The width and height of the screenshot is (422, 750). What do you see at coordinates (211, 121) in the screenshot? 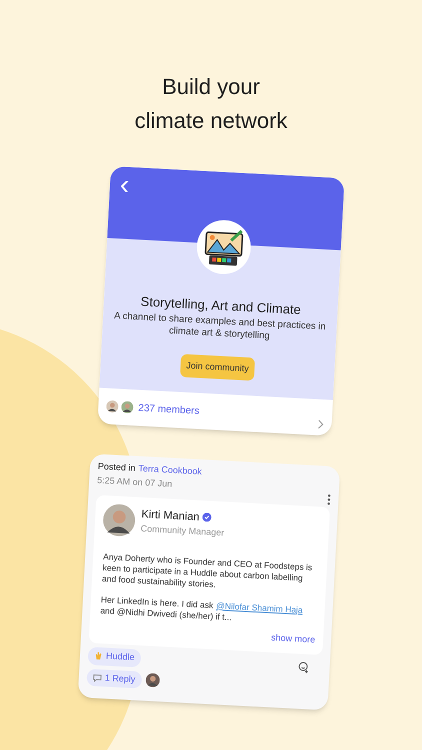
I see `headline: climate network` at bounding box center [211, 121].